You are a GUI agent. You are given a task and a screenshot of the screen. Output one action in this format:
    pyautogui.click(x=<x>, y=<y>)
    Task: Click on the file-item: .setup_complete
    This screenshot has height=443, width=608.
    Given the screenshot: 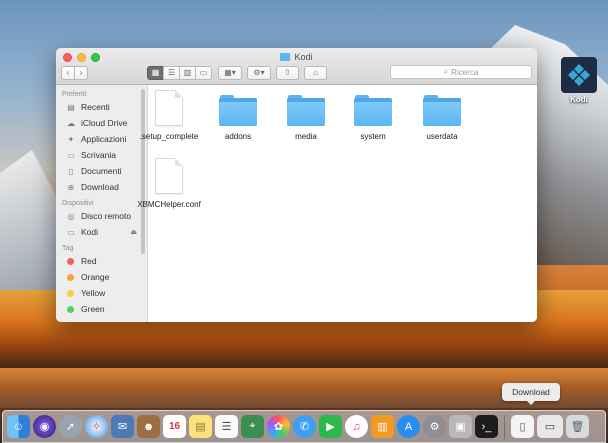 What is the action you would take?
    pyautogui.click(x=169, y=115)
    